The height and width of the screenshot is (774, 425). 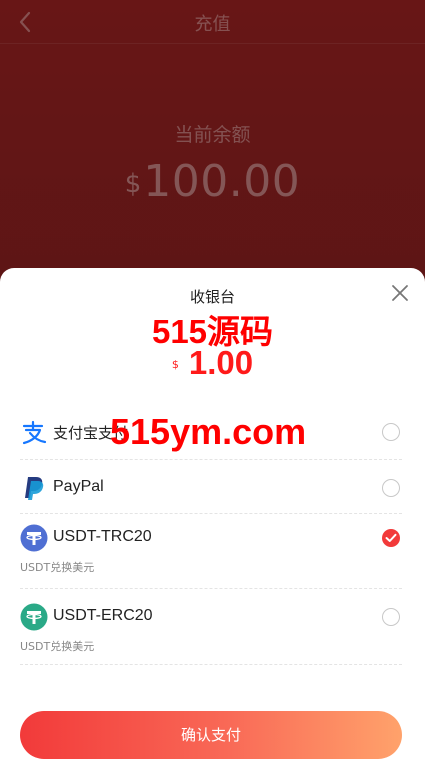 I want to click on pay-amount: $1.00, so click(x=212, y=363).